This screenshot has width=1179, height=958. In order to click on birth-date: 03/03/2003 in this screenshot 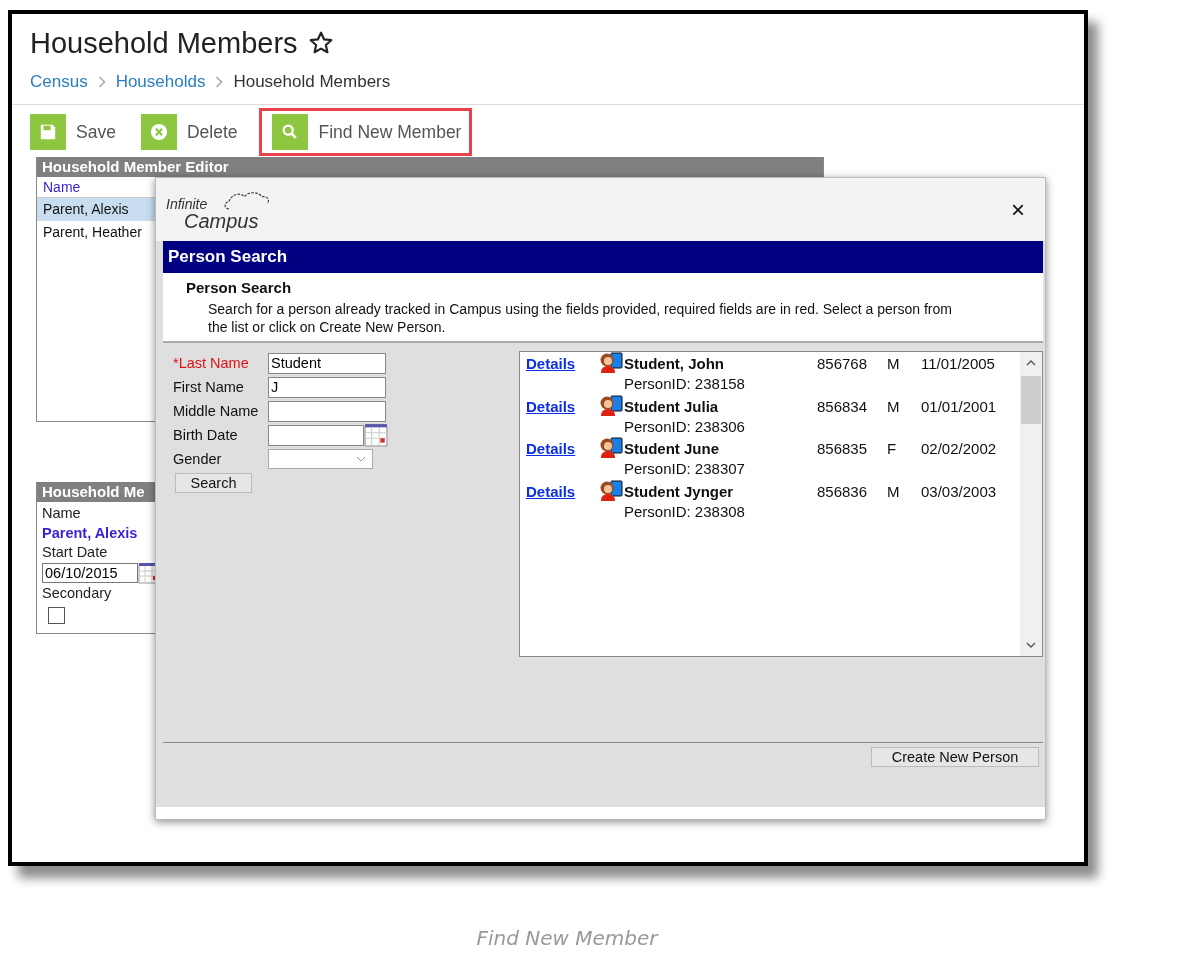, I will do `click(959, 491)`.